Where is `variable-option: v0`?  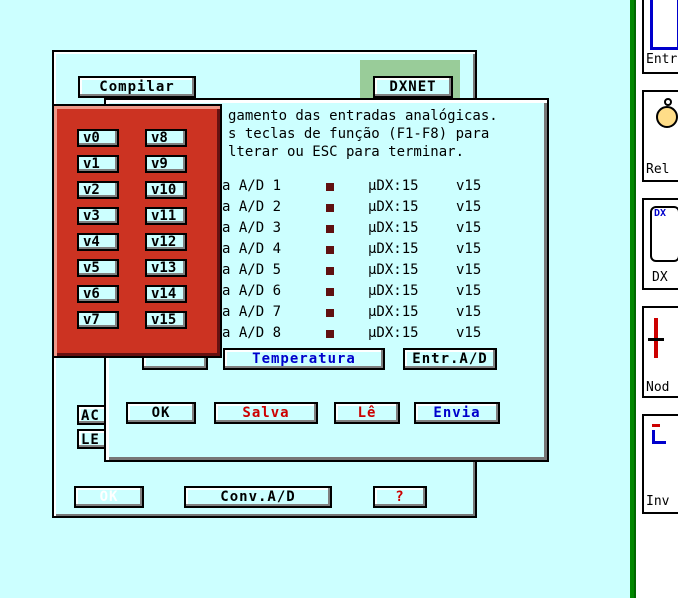 variable-option: v0 is located at coordinates (98, 138).